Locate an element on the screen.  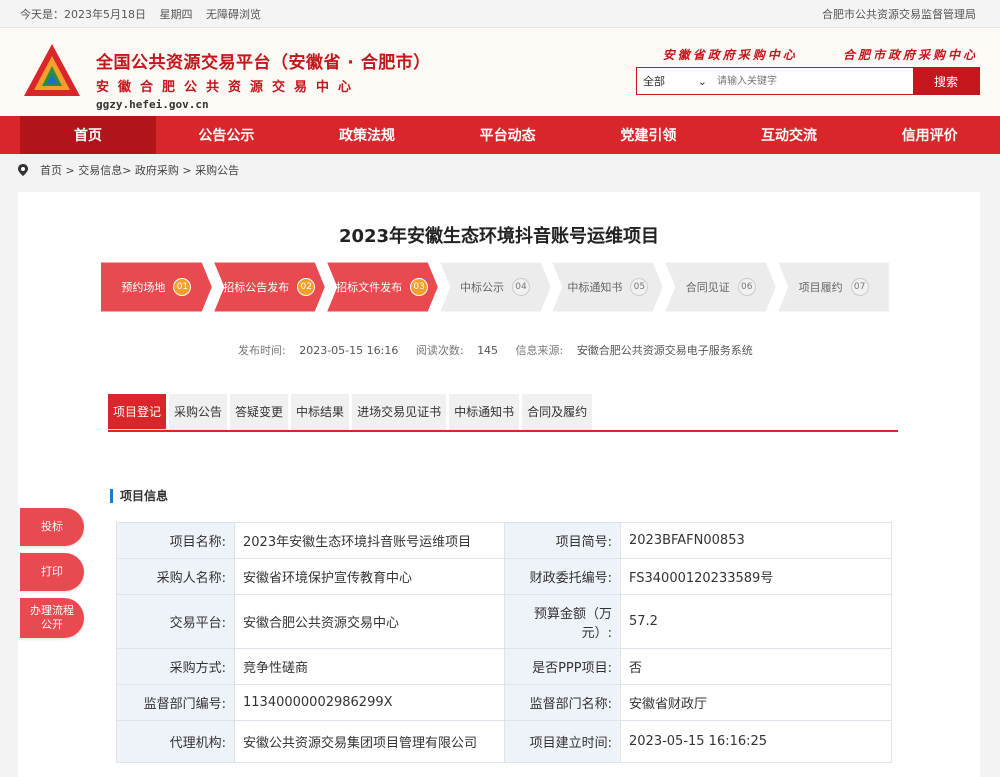
value-cell: FS34000120233589号 is located at coordinates (756, 576).